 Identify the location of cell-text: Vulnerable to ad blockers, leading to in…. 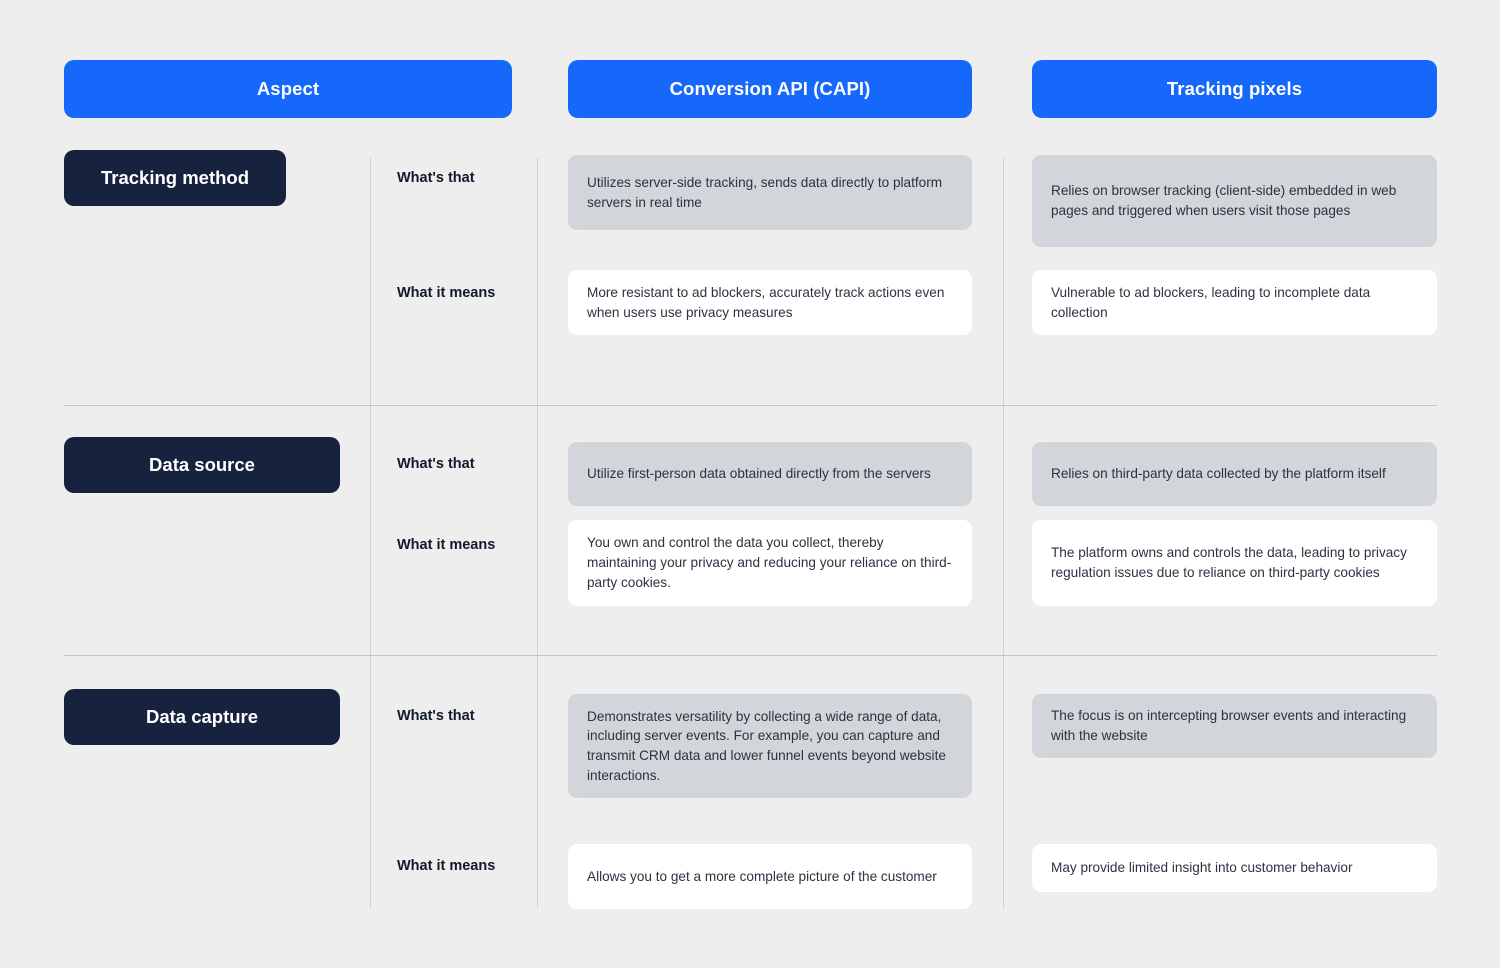
(1211, 302).